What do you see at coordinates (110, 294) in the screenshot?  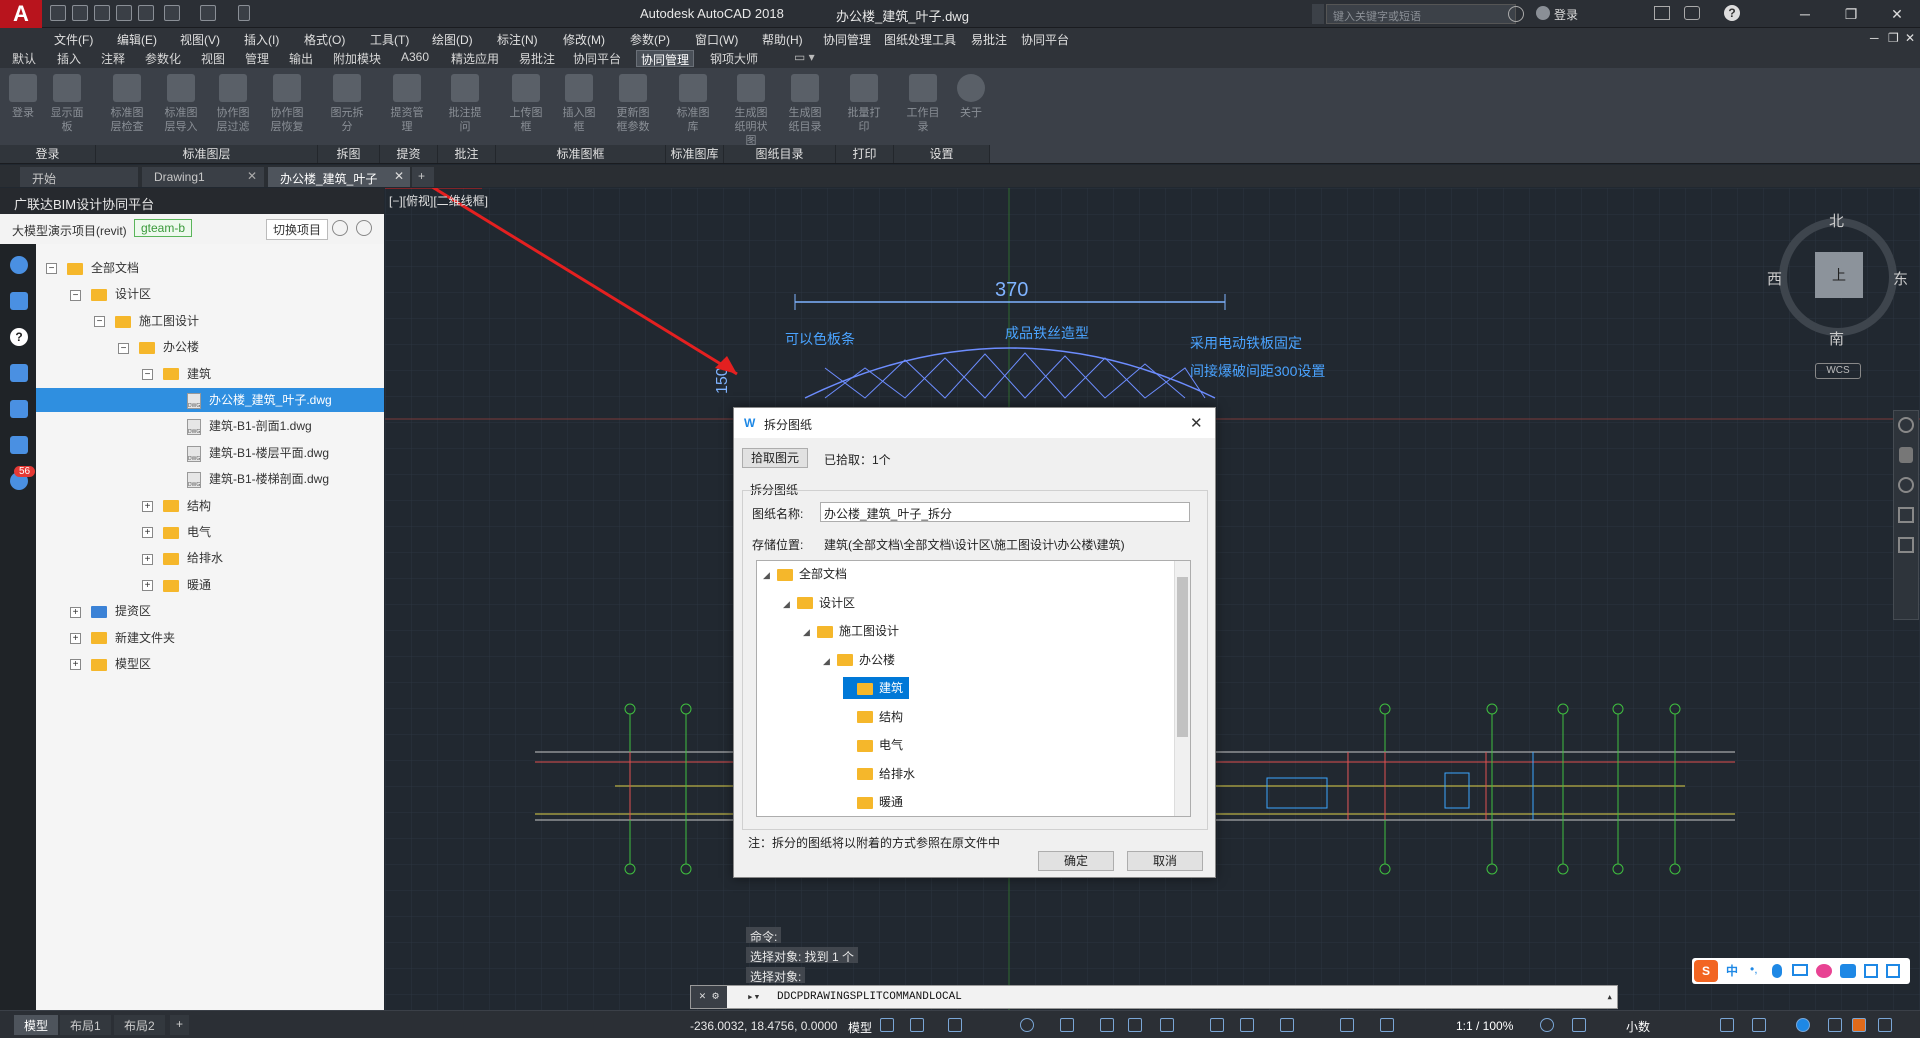 I see `tree-folder-item: − 设计区` at bounding box center [110, 294].